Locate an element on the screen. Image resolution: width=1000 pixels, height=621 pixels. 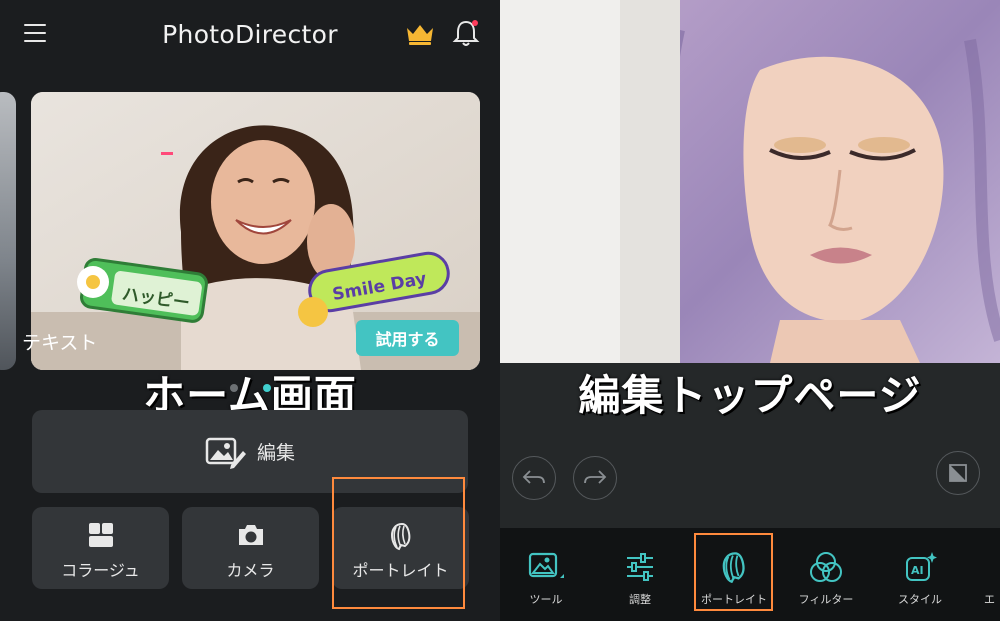
collage-icon is located at coordinates (100, 535).